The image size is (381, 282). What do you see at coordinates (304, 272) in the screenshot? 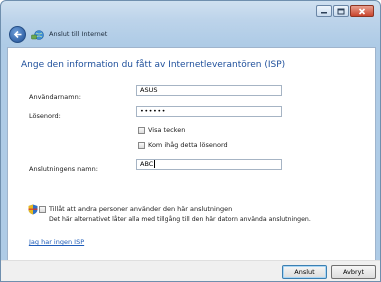
I see `connect-button: Anslut` at bounding box center [304, 272].